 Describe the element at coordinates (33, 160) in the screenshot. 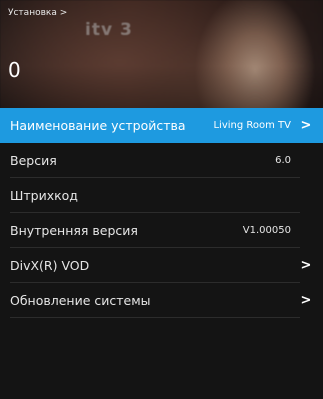

I see `menu-item-label: Версия` at that location.